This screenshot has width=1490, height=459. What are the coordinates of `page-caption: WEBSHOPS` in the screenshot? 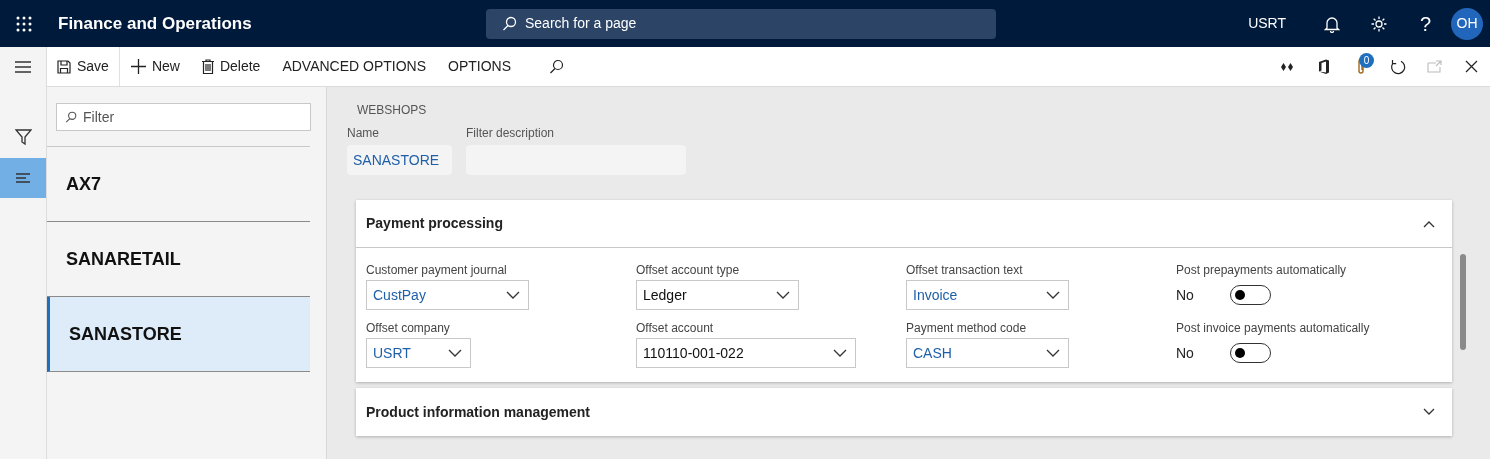 It's located at (392, 110).